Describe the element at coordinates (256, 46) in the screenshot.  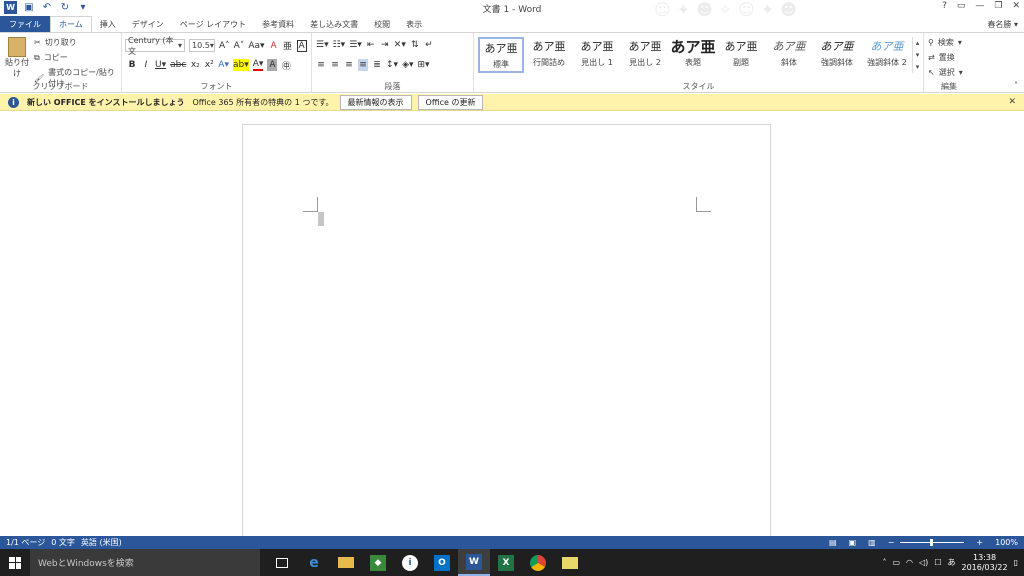
I see `change-case-icon: Aa▾` at that location.